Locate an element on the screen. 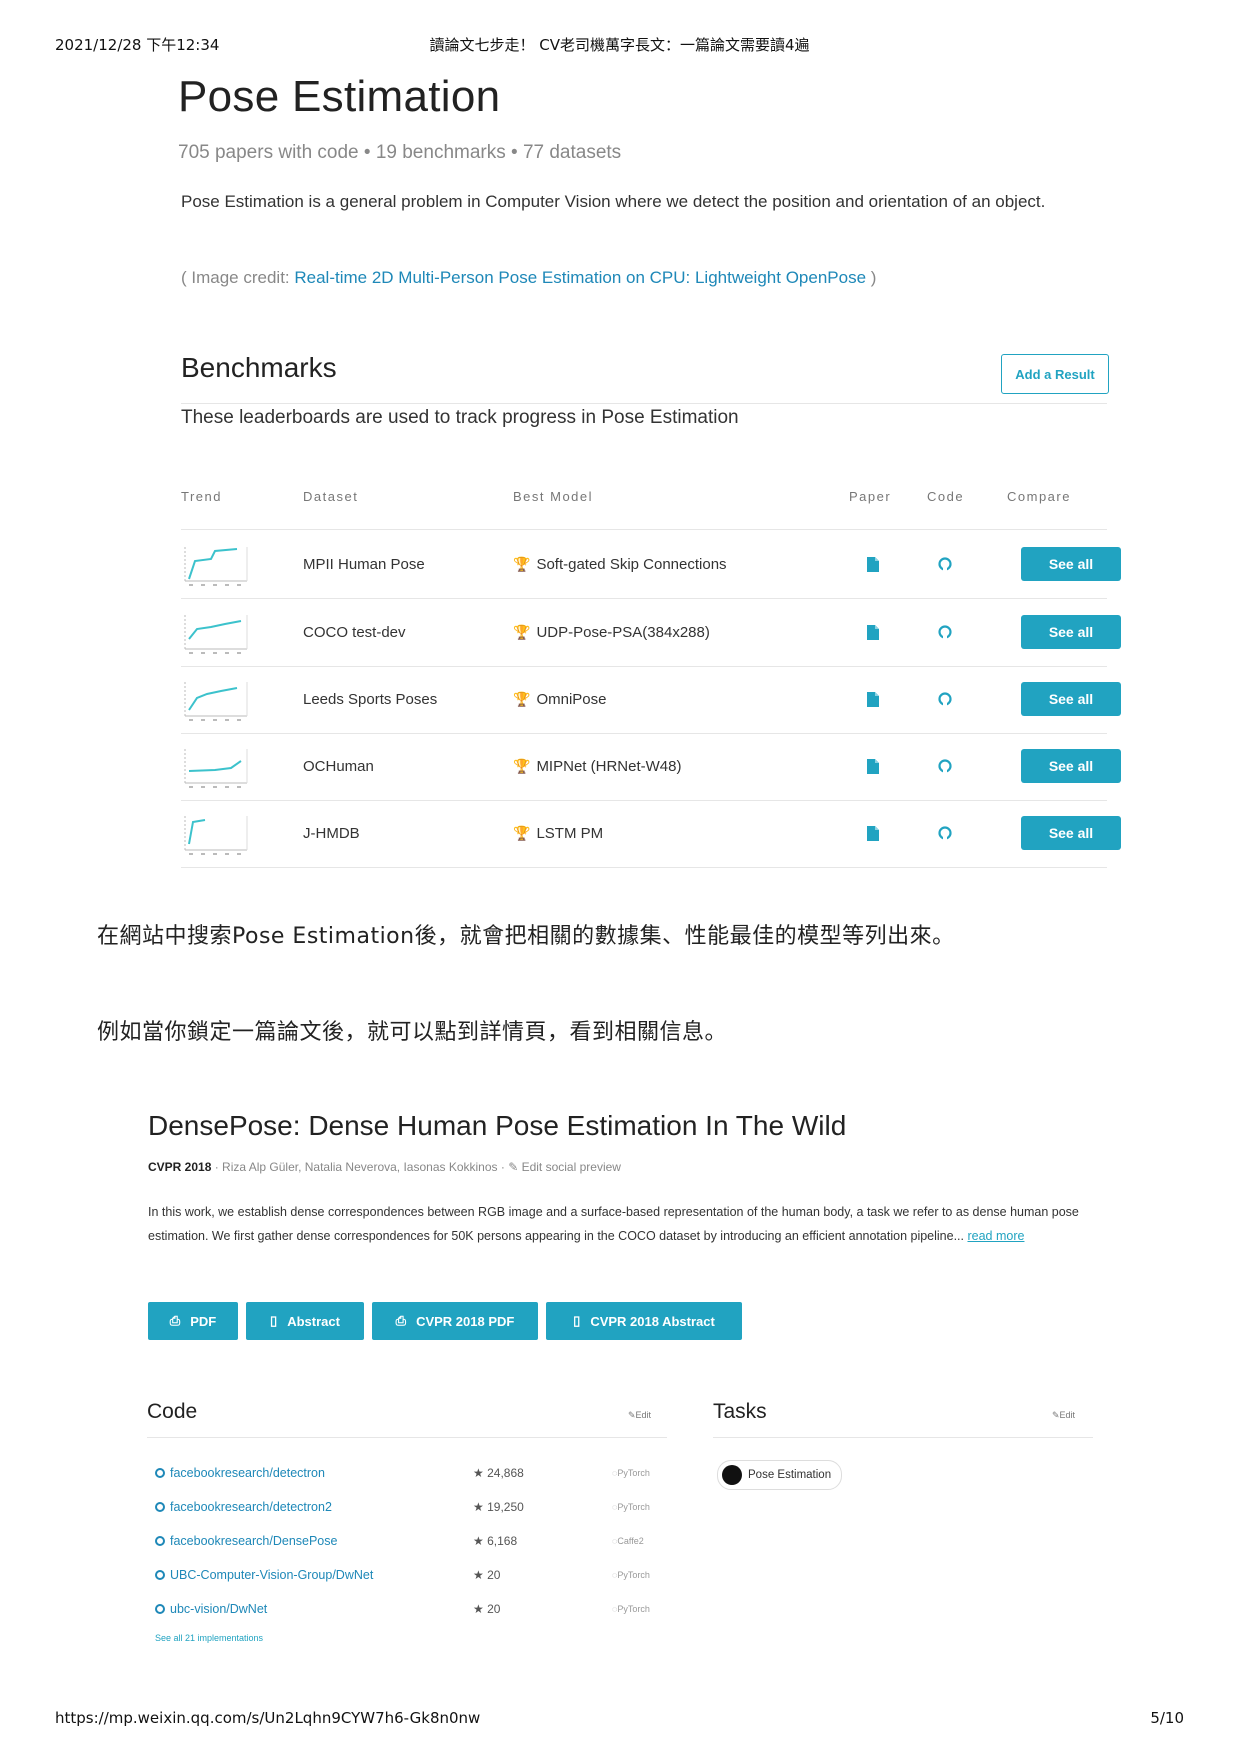 Image resolution: width=1239 pixels, height=1754 pixels. repo-link: ubc-vision/DwNet is located at coordinates (211, 1609).